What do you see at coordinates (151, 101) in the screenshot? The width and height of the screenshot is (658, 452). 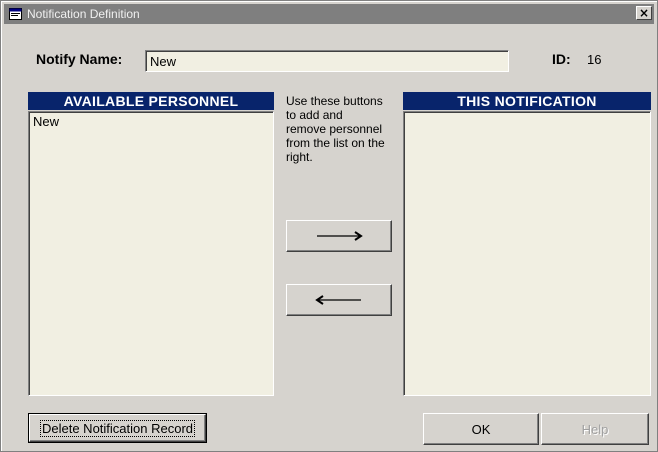 I see `available-personnel-header: AVAILABLE PERSONNEL` at bounding box center [151, 101].